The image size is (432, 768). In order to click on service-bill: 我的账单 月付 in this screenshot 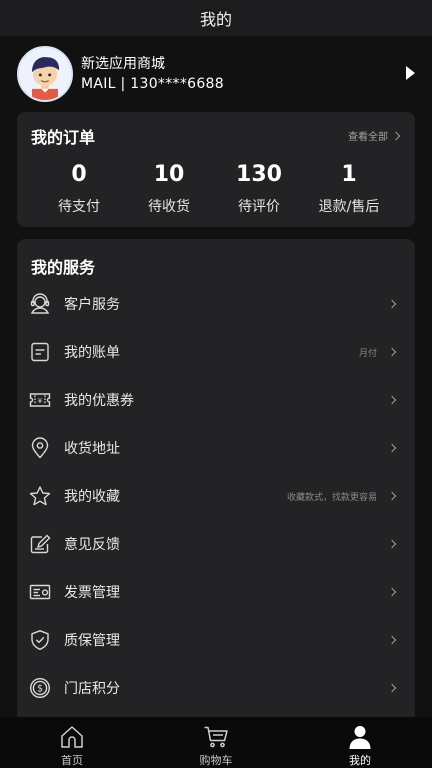, I will do `click(216, 352)`.